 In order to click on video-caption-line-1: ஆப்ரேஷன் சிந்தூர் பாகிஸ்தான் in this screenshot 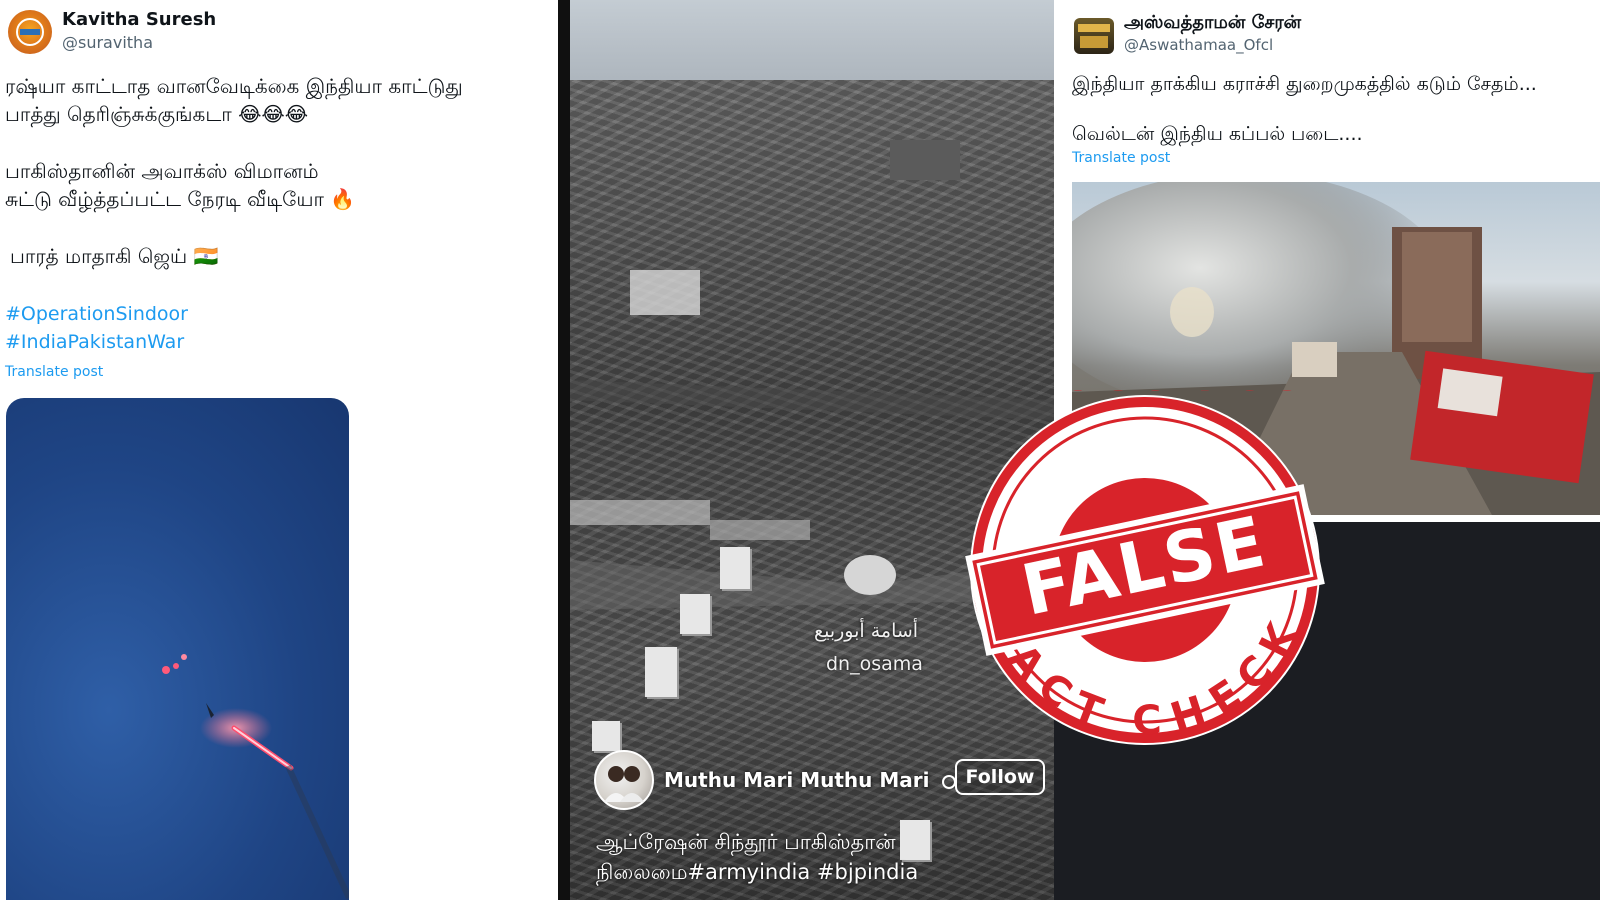, I will do `click(746, 842)`.